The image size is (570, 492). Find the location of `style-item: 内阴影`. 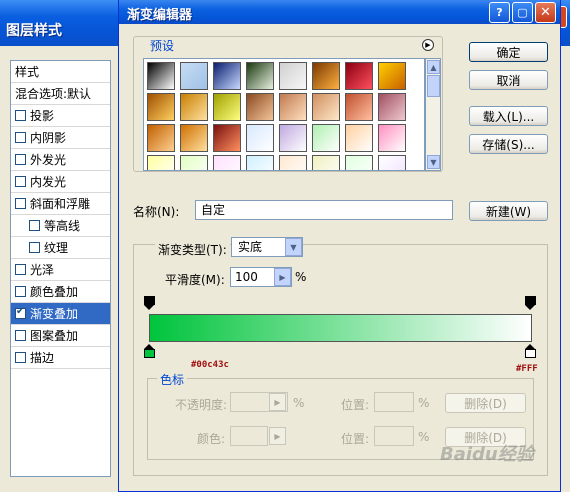

style-item: 内阴影 is located at coordinates (60, 138).